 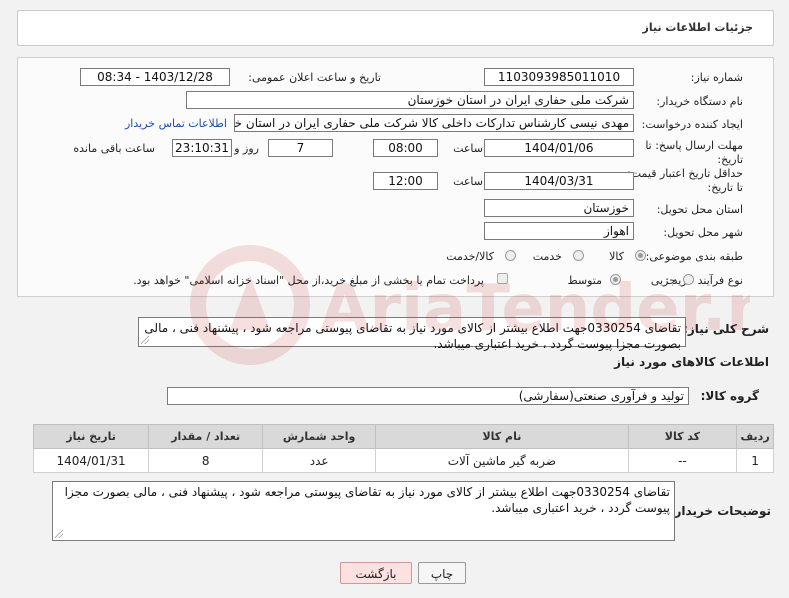 I want to click on validity-time-field: 12:00, so click(x=405, y=181).